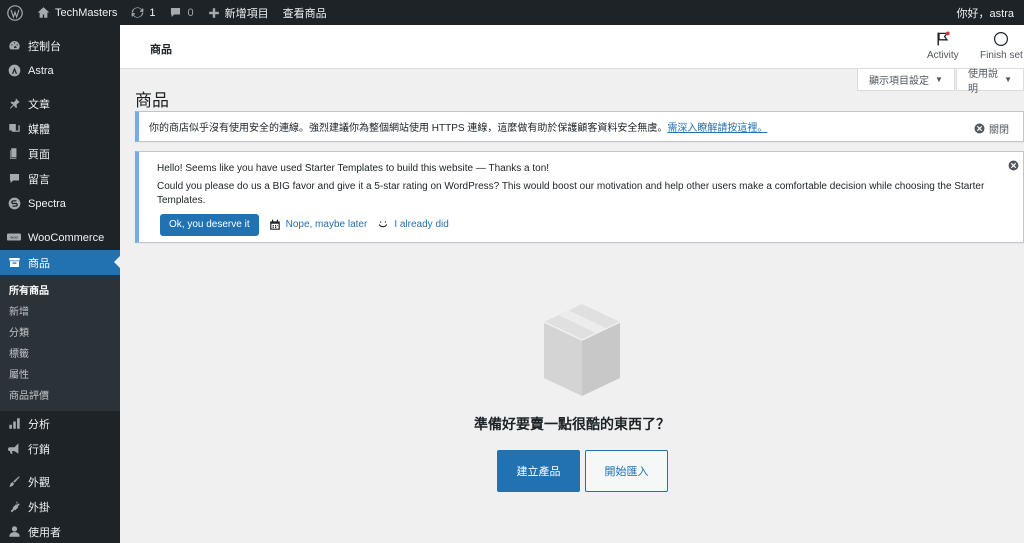 The width and height of the screenshot is (1024, 543). What do you see at coordinates (14, 424) in the screenshot?
I see `bar-chart-icon` at bounding box center [14, 424].